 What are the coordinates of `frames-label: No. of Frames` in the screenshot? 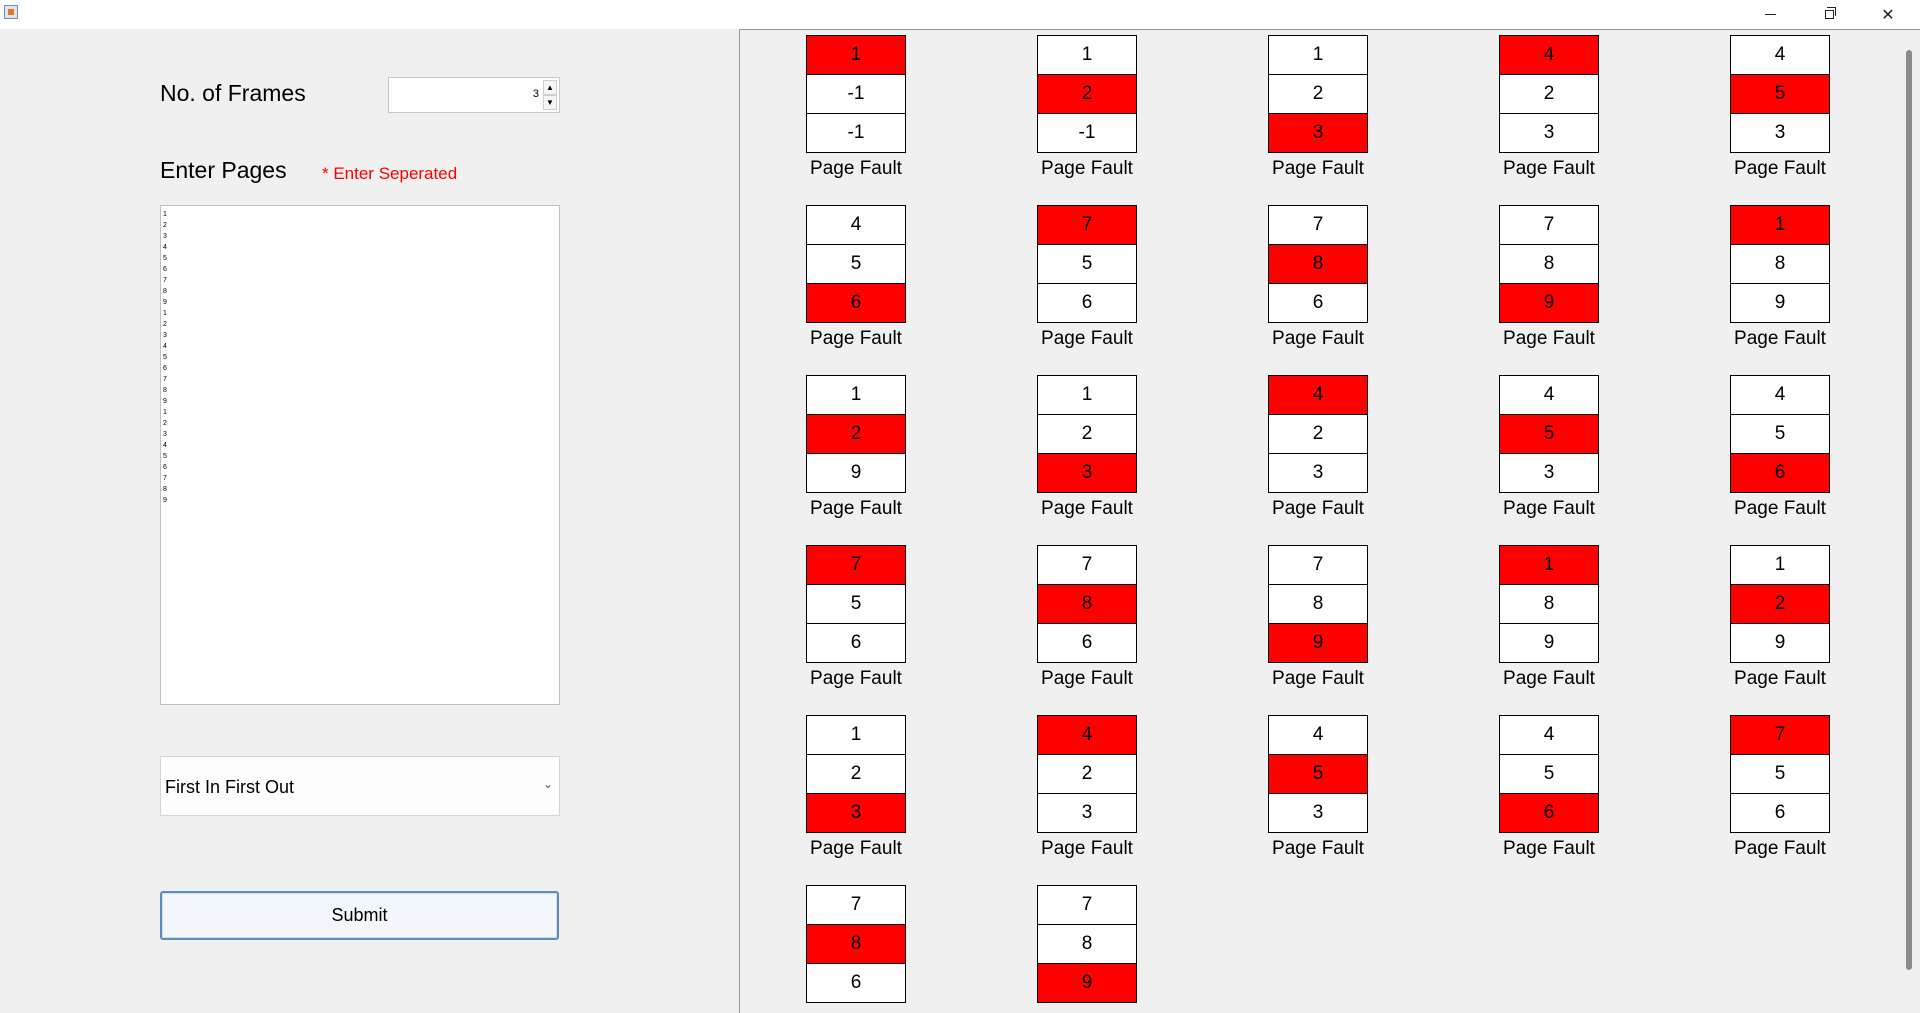 It's located at (233, 93).